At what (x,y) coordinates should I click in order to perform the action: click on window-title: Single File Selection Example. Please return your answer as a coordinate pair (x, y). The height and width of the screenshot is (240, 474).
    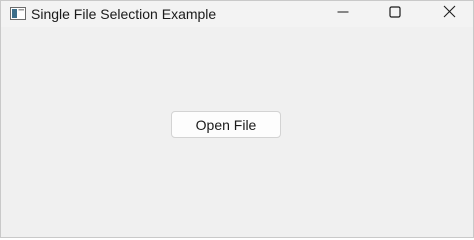
    Looking at the image, I should click on (124, 14).